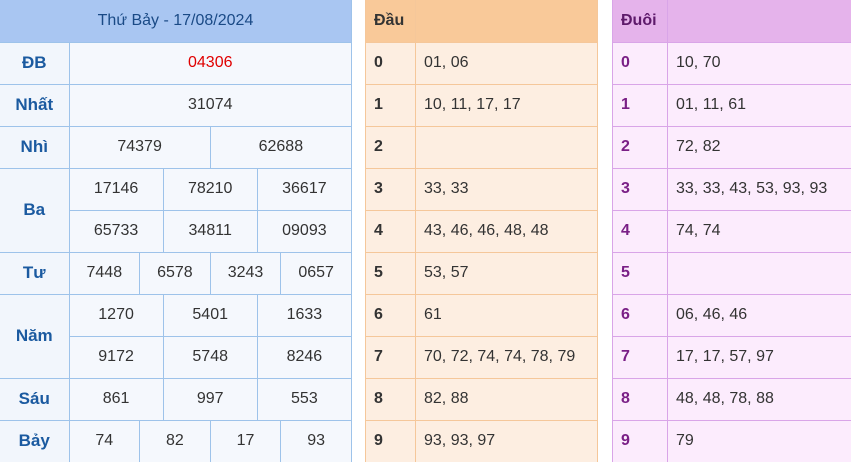 This screenshot has width=851, height=462. Describe the element at coordinates (640, 147) in the screenshot. I see `duoi-key: 2` at that location.